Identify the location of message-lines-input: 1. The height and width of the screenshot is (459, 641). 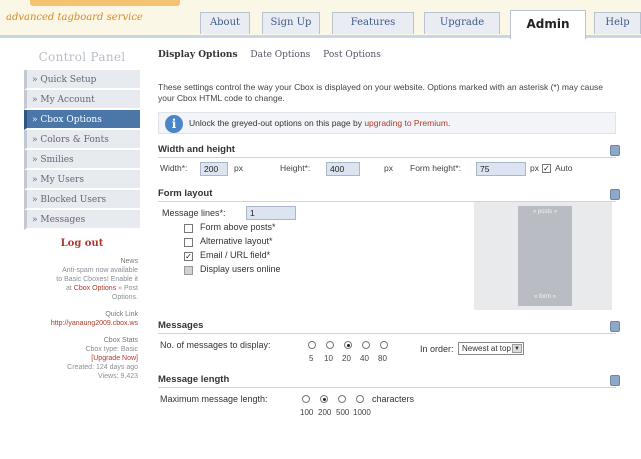
(271, 213).